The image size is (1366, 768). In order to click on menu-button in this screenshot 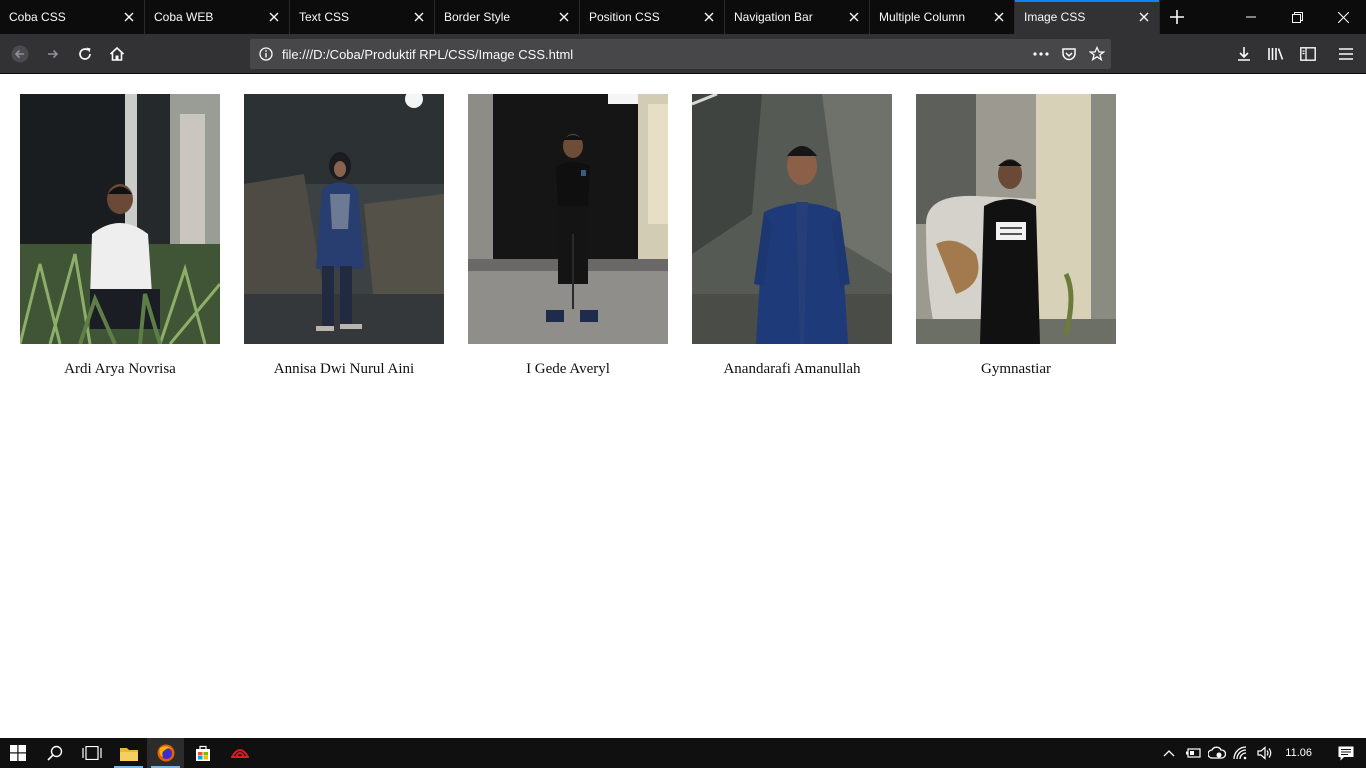, I will do `click(1346, 54)`.